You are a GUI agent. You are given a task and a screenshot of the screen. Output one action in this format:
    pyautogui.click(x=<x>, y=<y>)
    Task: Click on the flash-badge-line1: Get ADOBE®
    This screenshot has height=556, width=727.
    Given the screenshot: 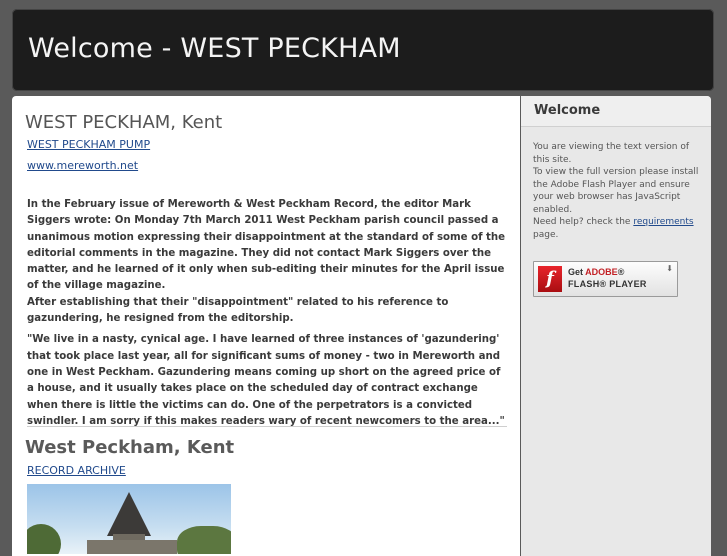 What is the action you would take?
    pyautogui.click(x=596, y=272)
    